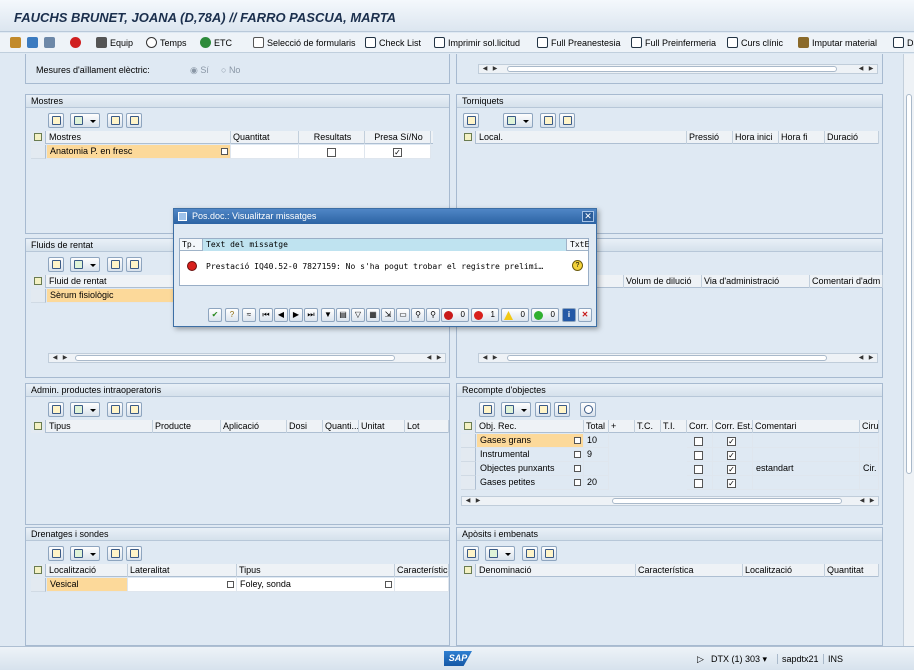 The image size is (914, 670). What do you see at coordinates (663, 281) in the screenshot?
I see `col-volum: Volum de dilució` at bounding box center [663, 281].